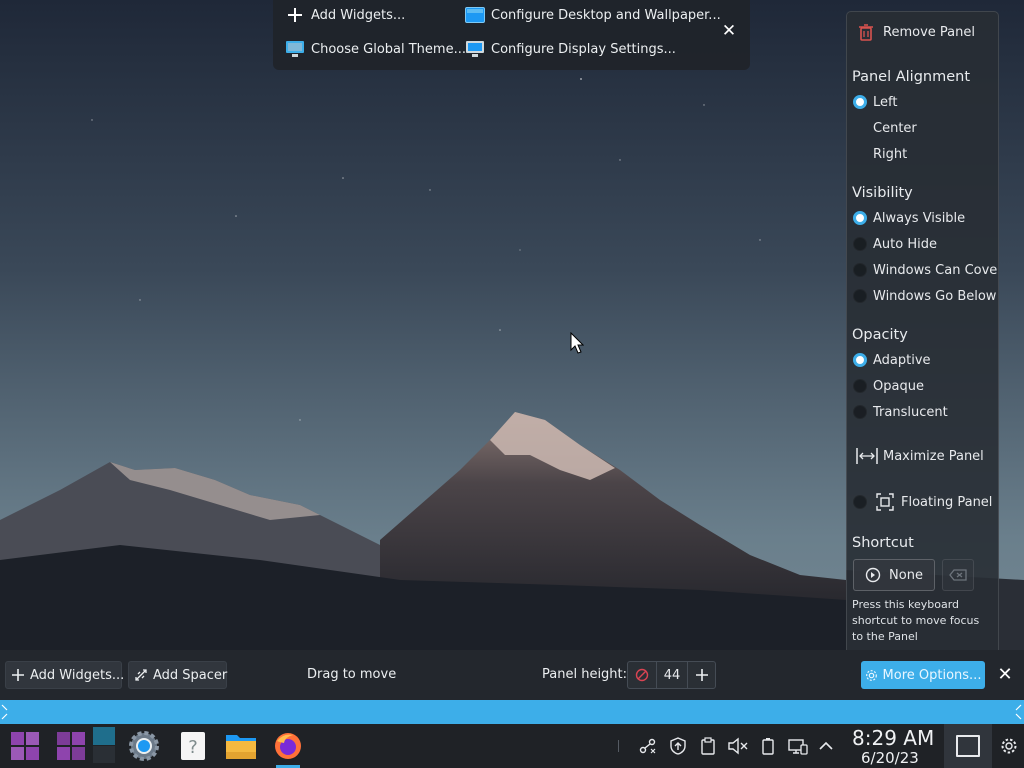 The height and width of the screenshot is (768, 1024). Describe the element at coordinates (929, 32) in the screenshot. I see `remove-panel-label: Remove Panel` at that location.